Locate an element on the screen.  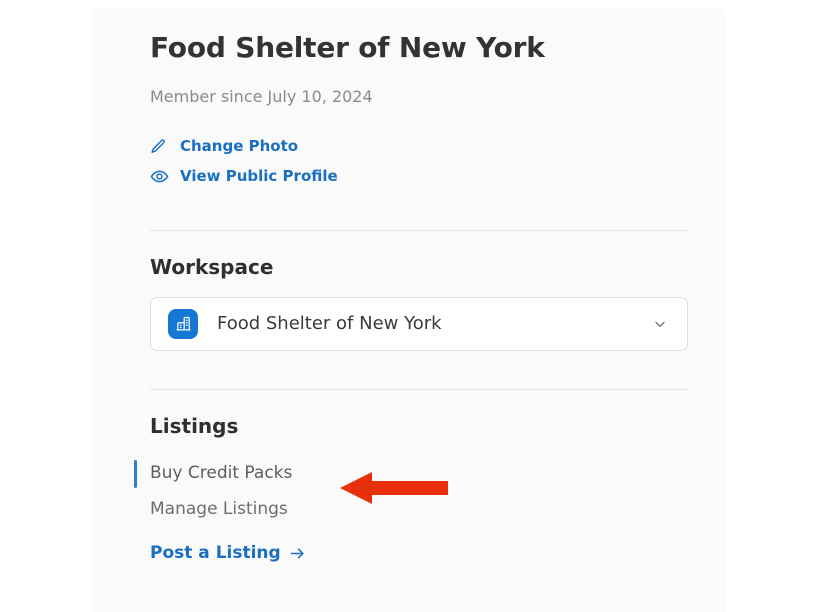
workspace-select: Food Shelter of New York is located at coordinates (419, 323).